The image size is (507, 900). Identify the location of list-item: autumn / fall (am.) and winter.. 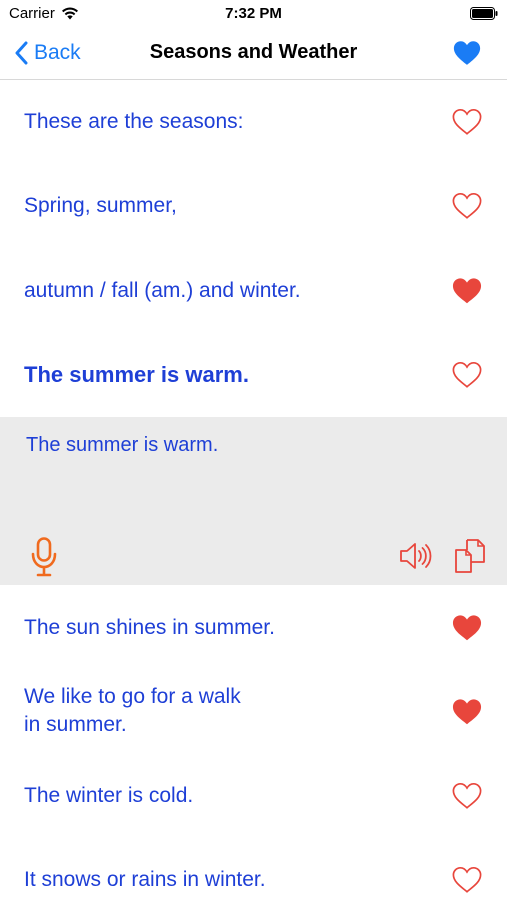
(253, 290).